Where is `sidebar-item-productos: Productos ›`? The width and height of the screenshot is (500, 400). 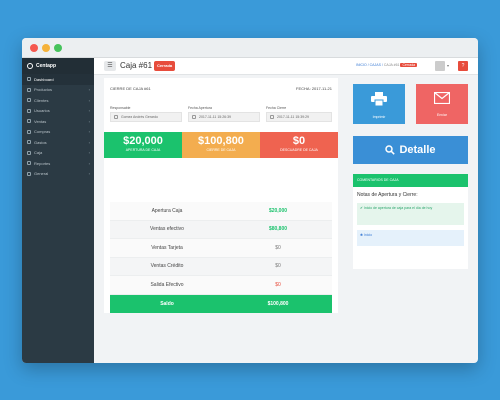 sidebar-item-productos: Productos › is located at coordinates (58, 90).